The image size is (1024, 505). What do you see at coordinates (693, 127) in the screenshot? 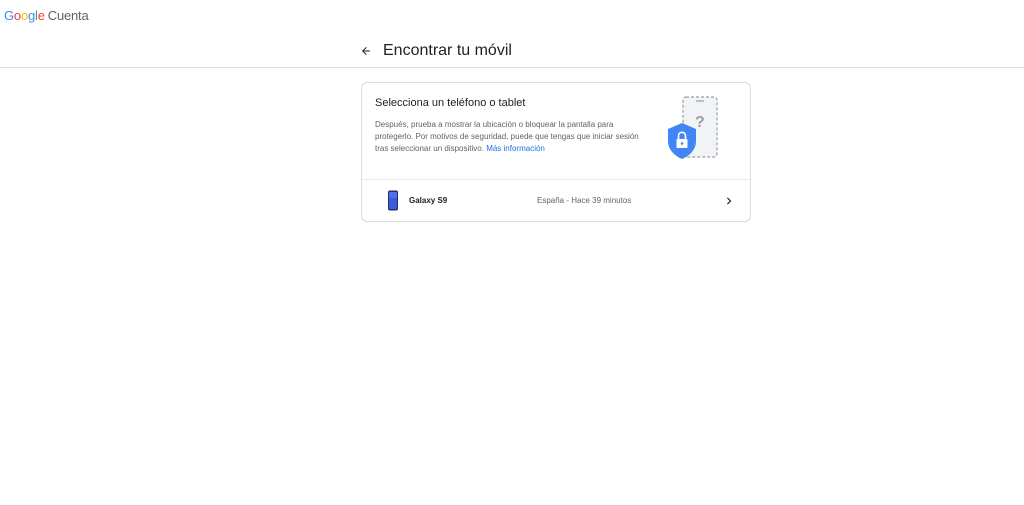
I see `phone-shield-lock-icon: ?` at bounding box center [693, 127].